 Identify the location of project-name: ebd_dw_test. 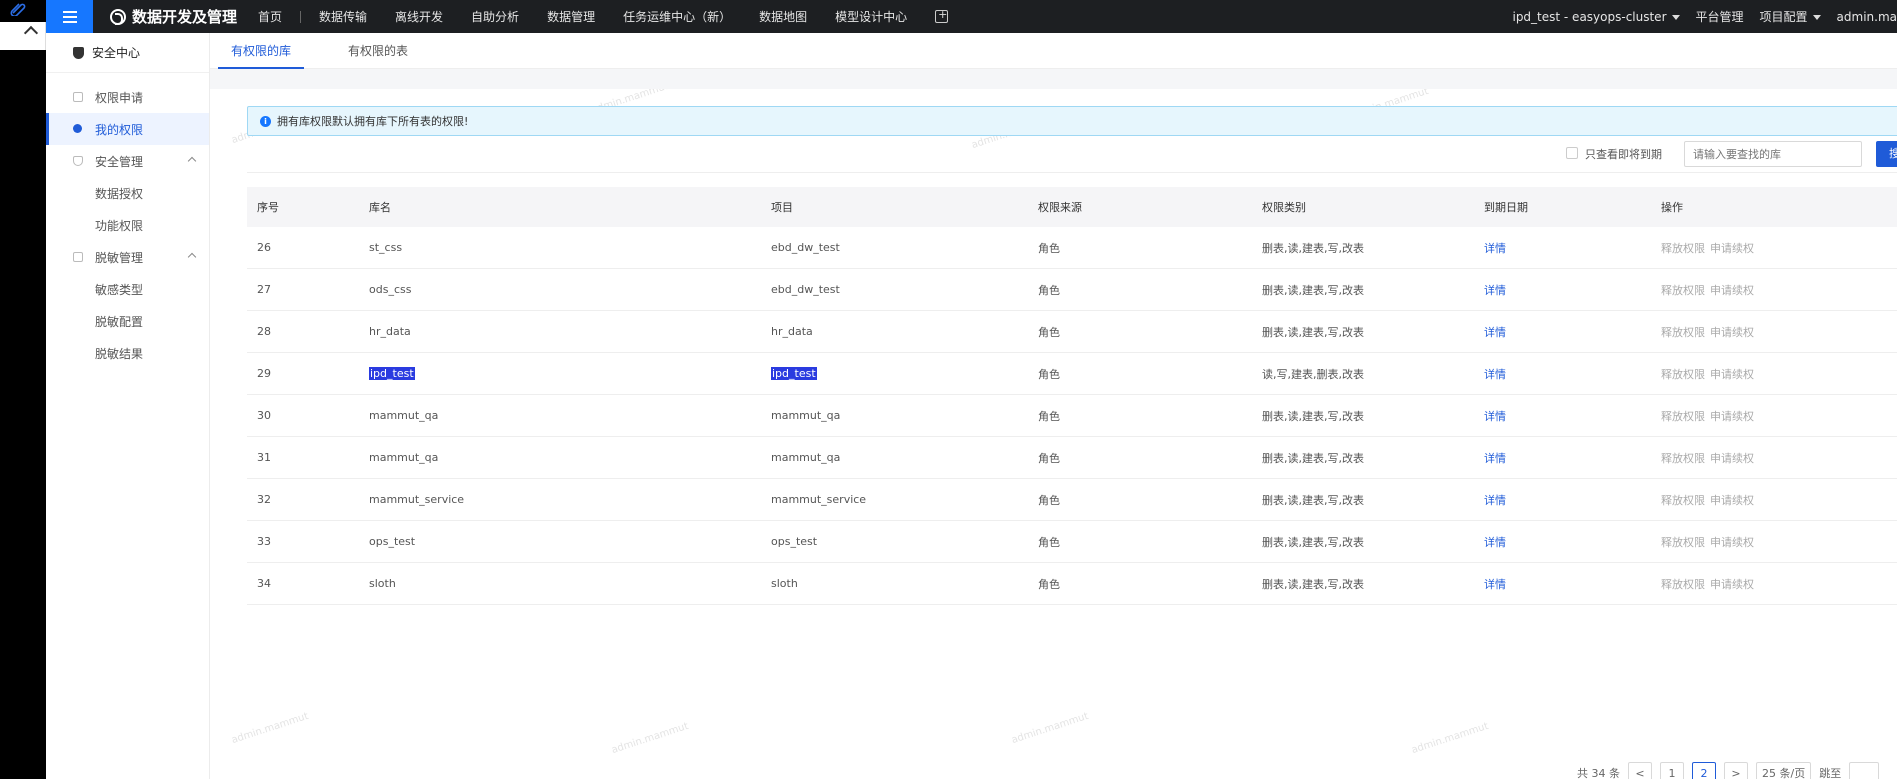
(805, 247).